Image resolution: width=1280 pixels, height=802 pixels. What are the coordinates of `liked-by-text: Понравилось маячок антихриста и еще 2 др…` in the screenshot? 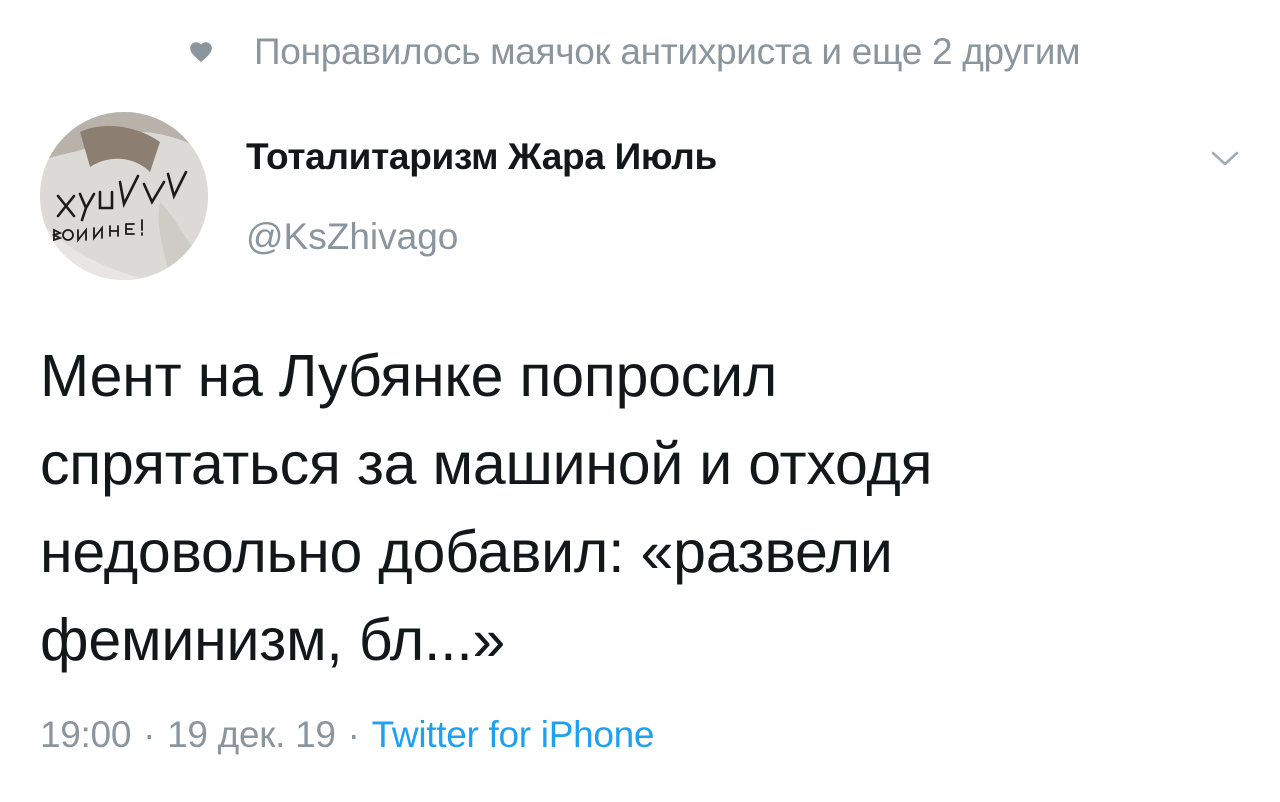 It's located at (667, 51).